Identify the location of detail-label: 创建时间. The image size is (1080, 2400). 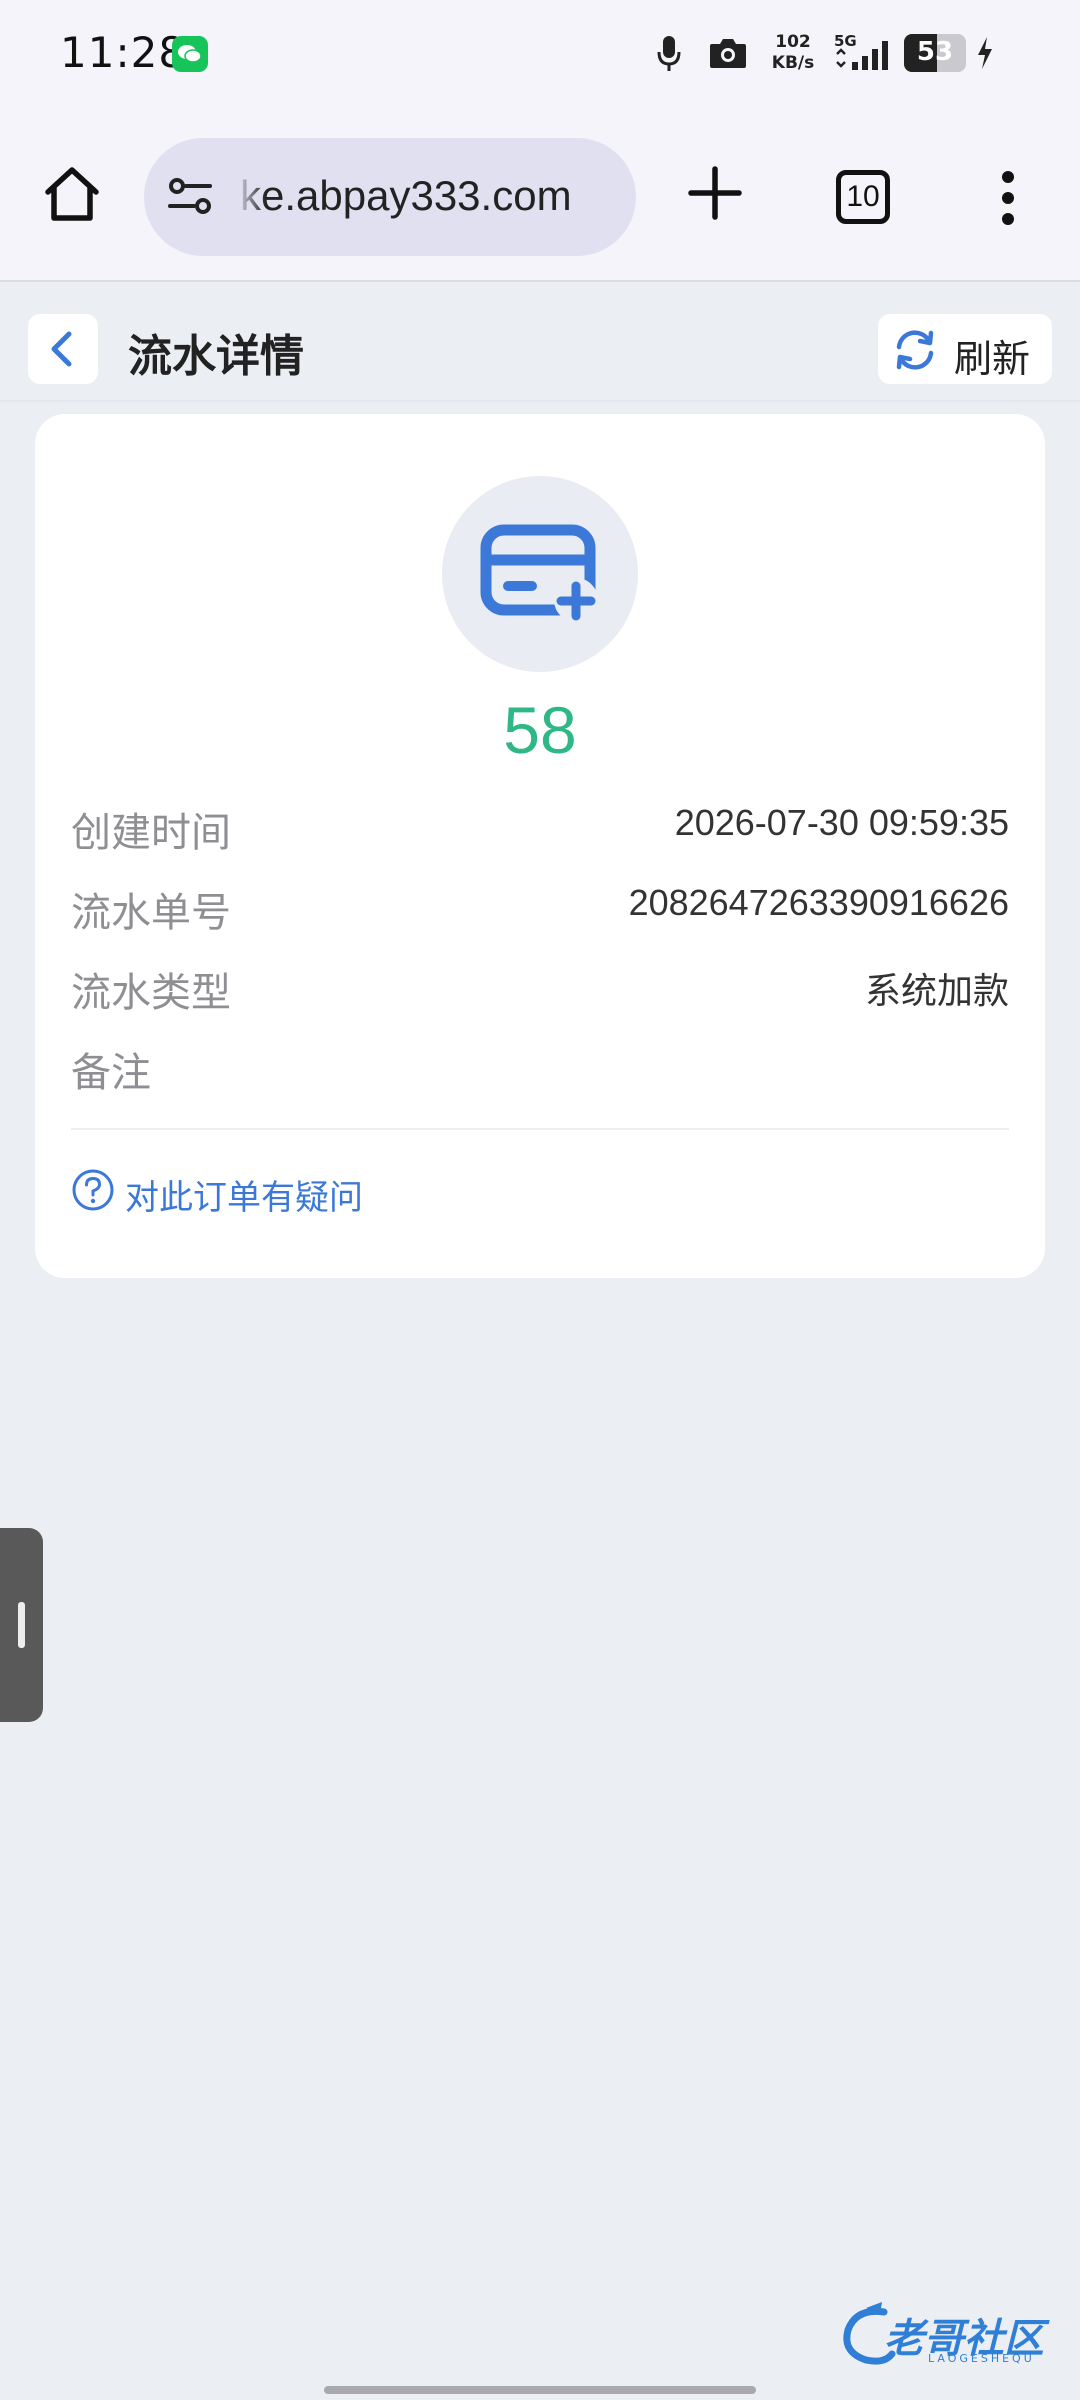
(151, 833).